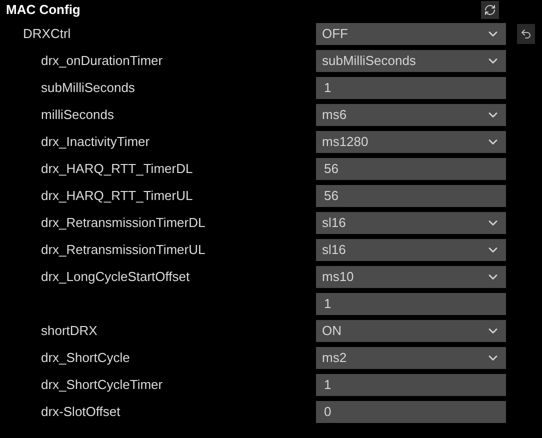 The height and width of the screenshot is (438, 542). I want to click on field-label: drx_InactivityTimer, so click(95, 141).